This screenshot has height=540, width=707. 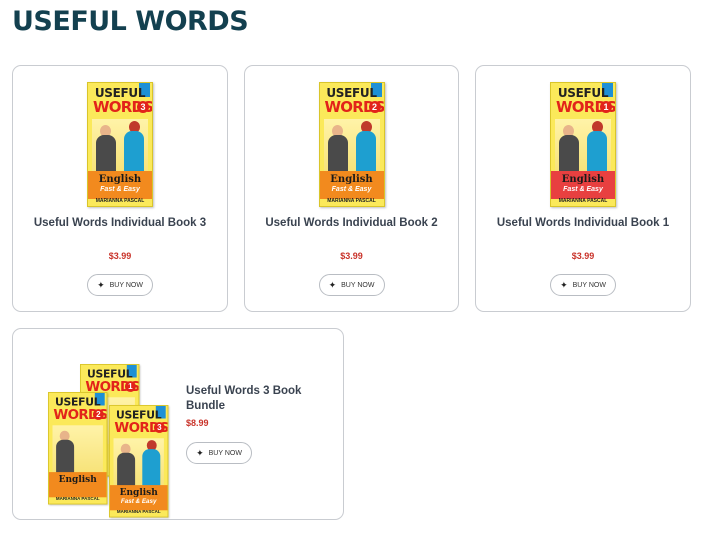 What do you see at coordinates (197, 423) in the screenshot?
I see `product-price: $8.99` at bounding box center [197, 423].